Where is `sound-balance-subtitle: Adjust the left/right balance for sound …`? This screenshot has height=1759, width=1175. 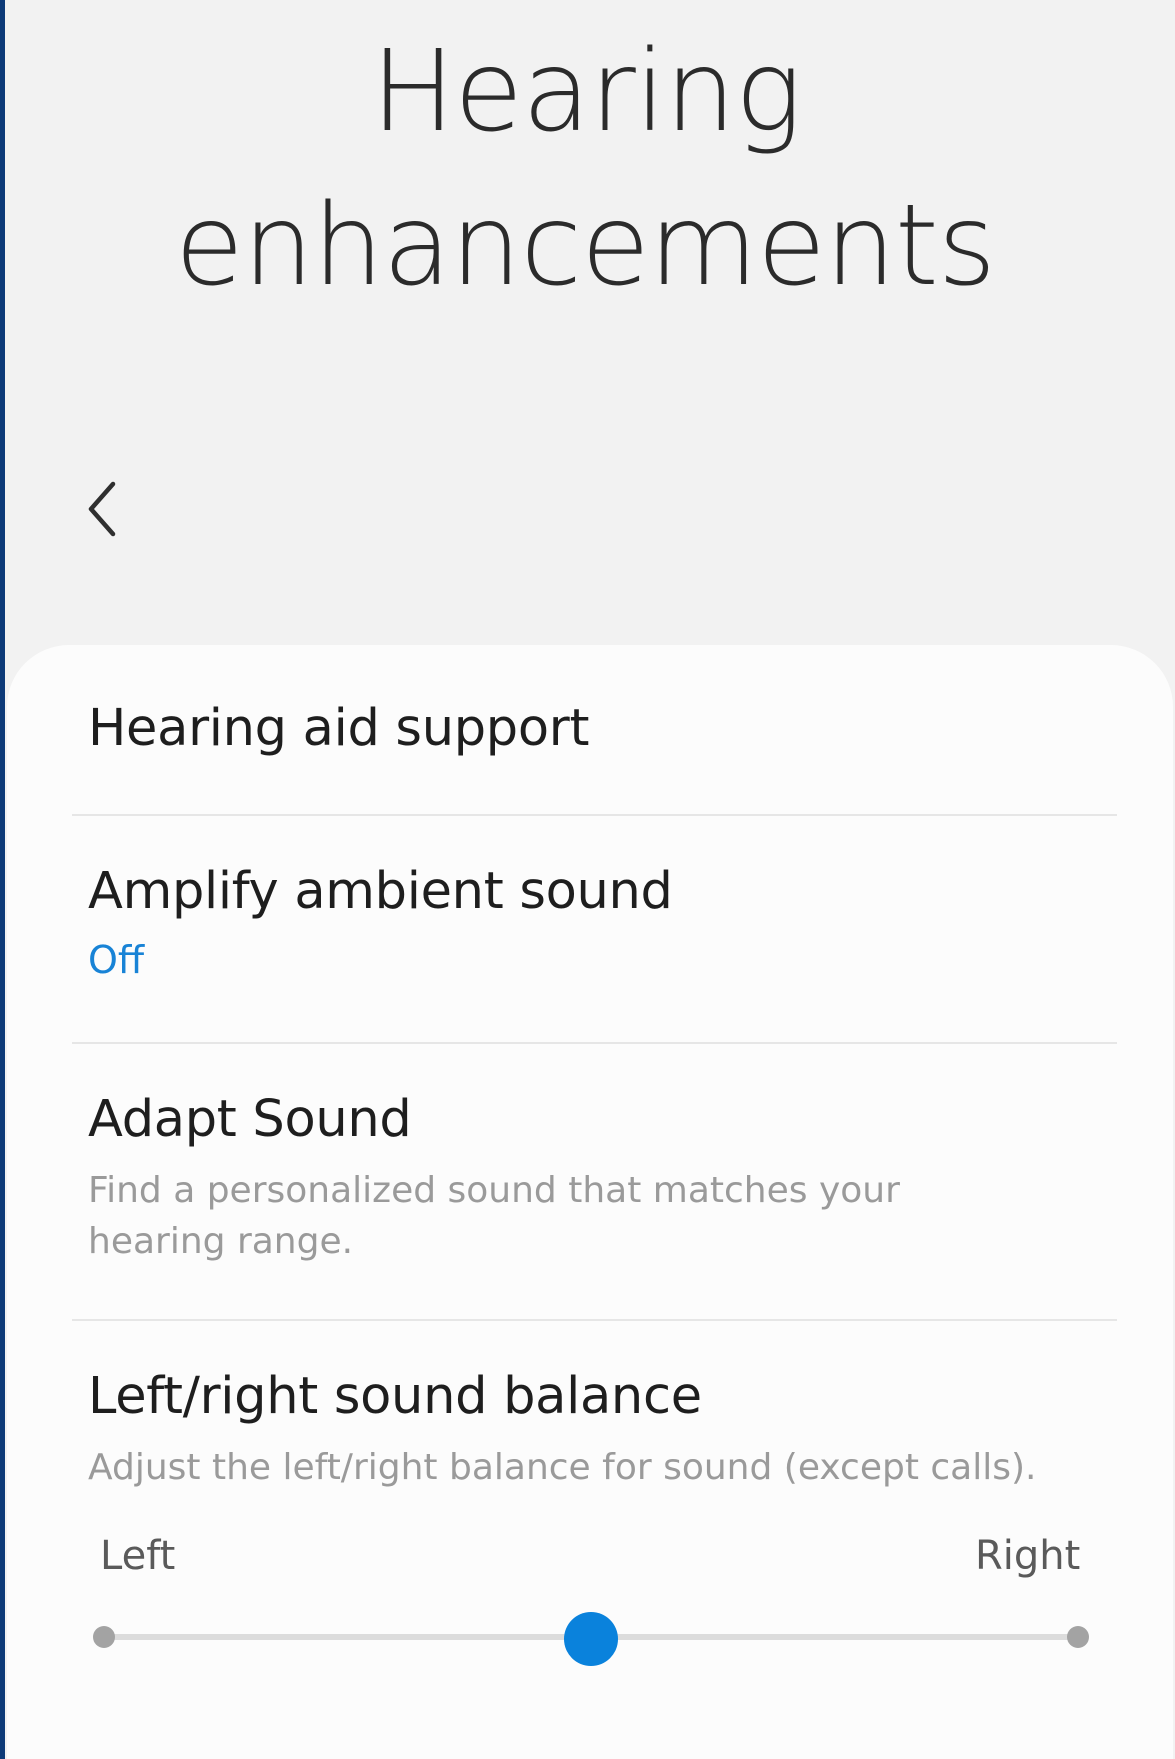 sound-balance-subtitle: Adjust the left/right balance for sound … is located at coordinates (562, 1467).